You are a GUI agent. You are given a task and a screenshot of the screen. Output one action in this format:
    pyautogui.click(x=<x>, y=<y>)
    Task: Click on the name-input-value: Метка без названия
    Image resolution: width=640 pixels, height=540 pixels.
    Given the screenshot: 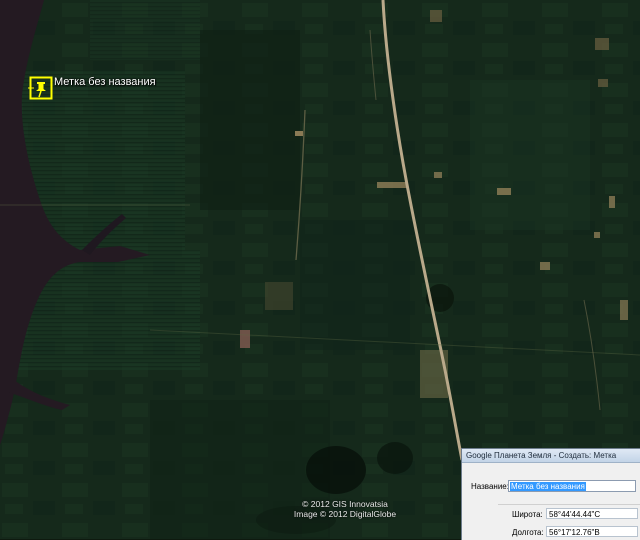 What is the action you would take?
    pyautogui.click(x=548, y=486)
    